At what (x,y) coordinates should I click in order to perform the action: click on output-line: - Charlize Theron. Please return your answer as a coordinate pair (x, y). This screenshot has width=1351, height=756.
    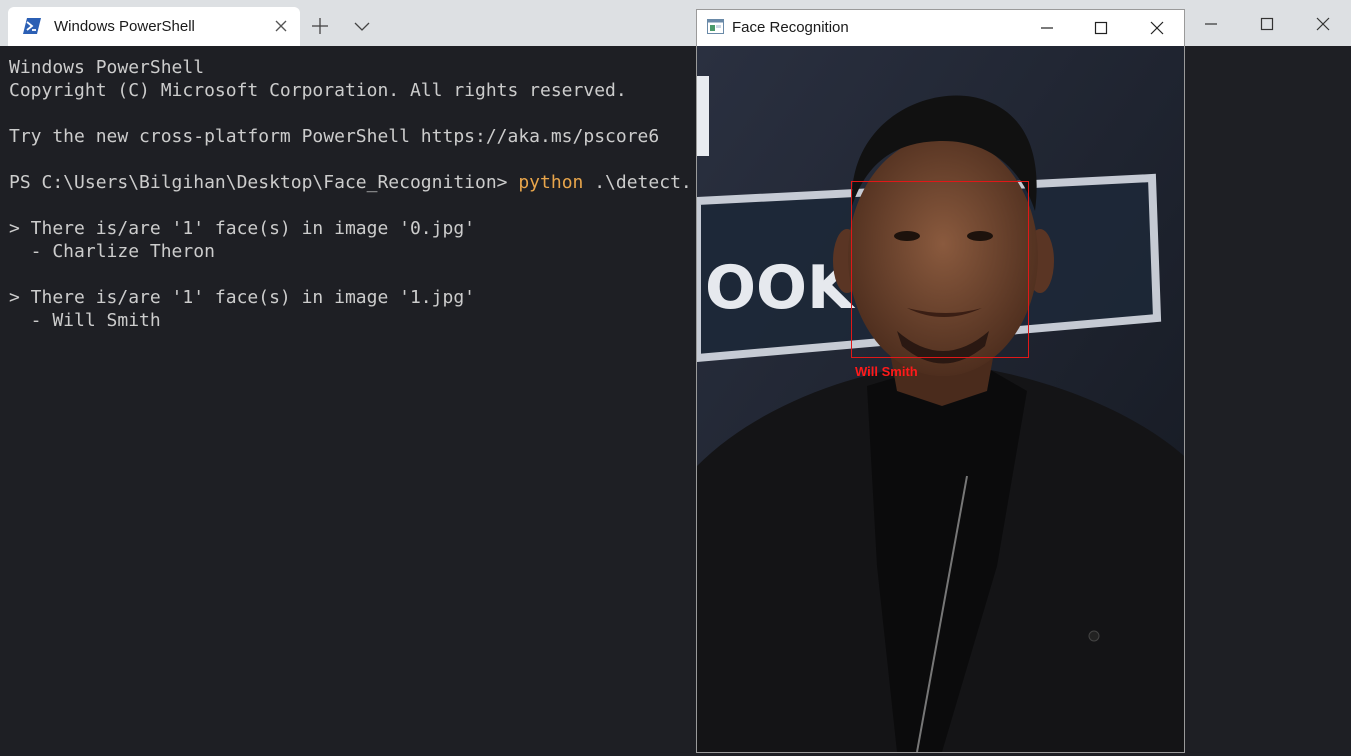
    Looking at the image, I should click on (112, 251).